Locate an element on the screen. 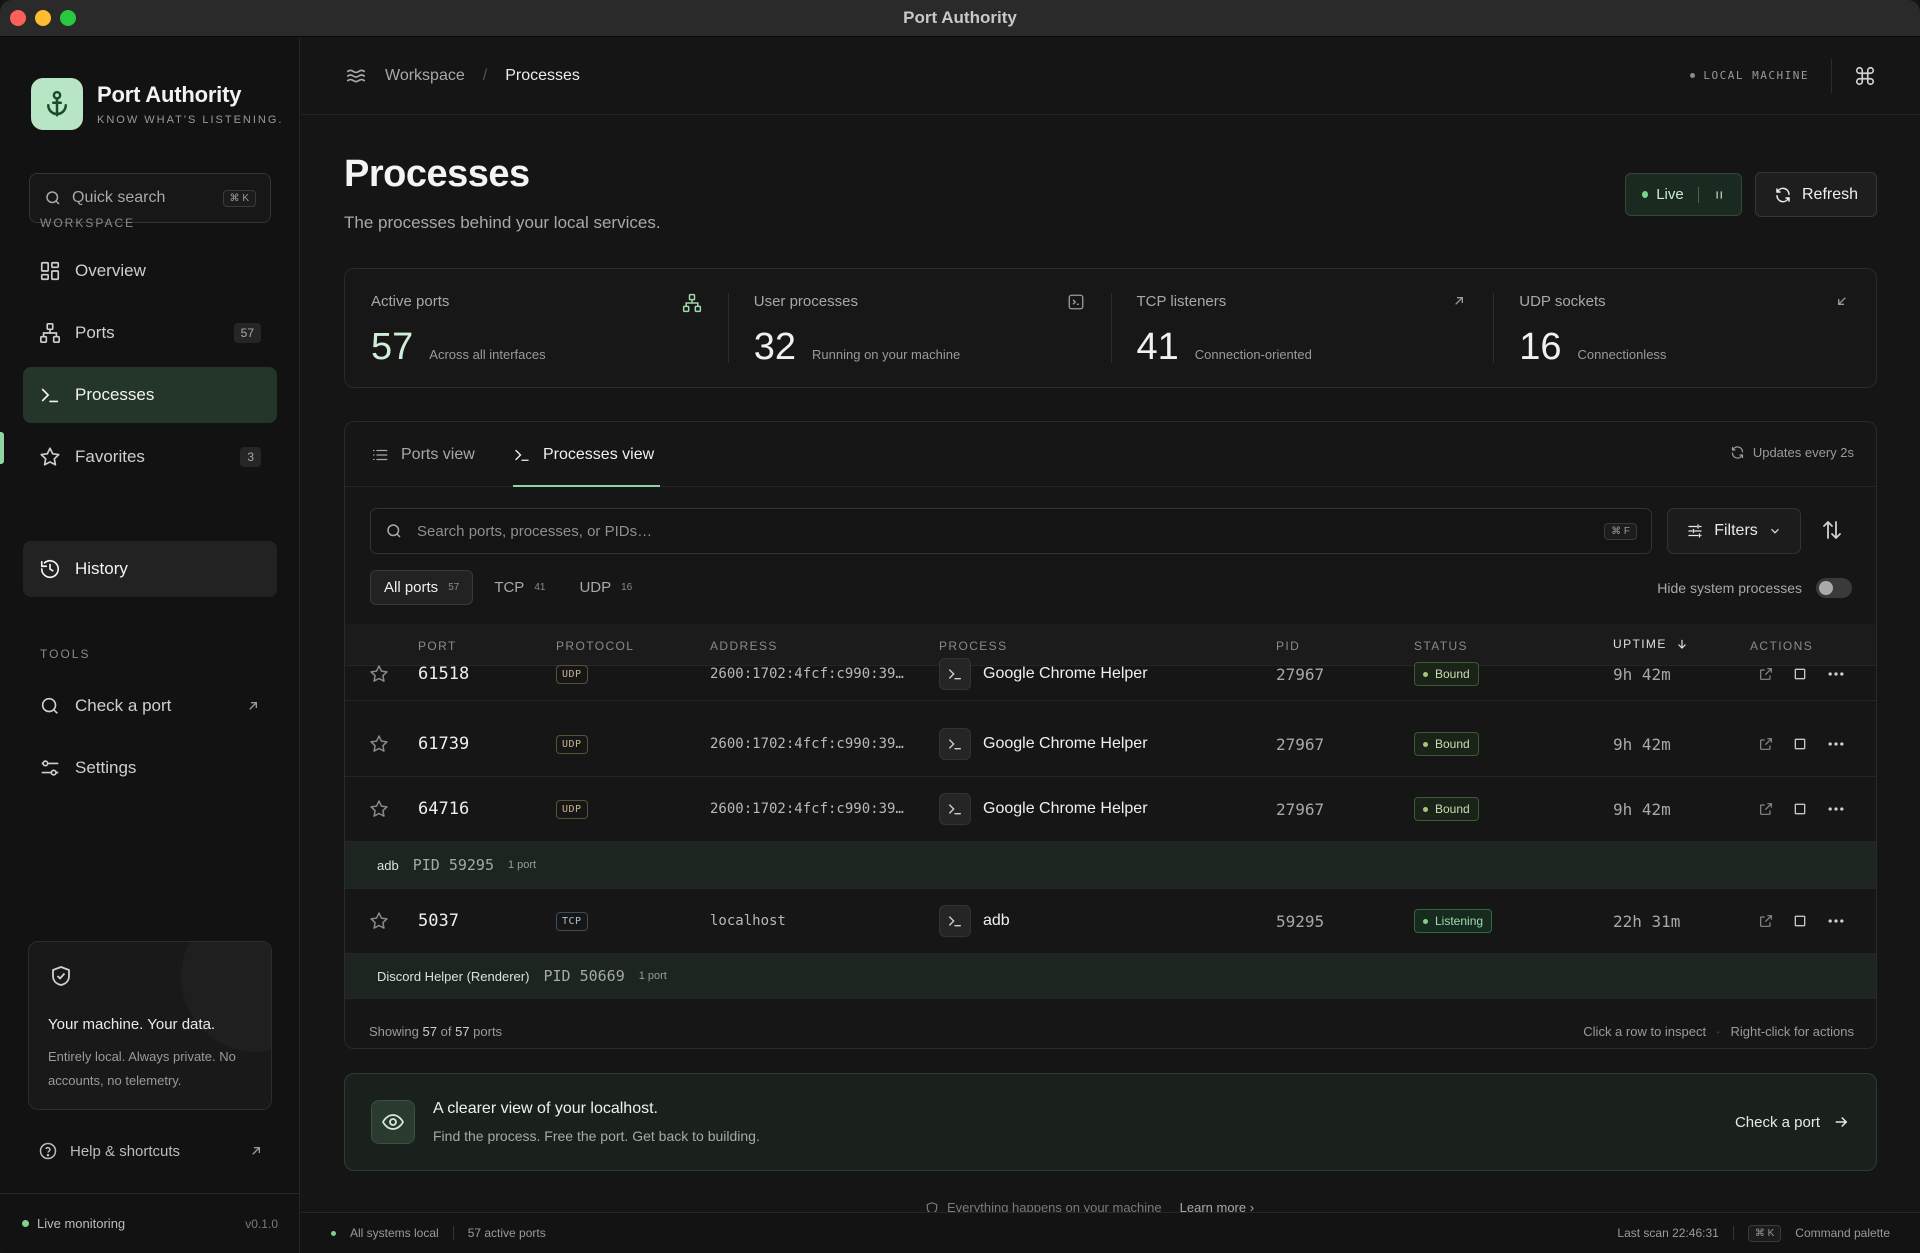  sidebar-item-overview: Overview is located at coordinates (150, 271).